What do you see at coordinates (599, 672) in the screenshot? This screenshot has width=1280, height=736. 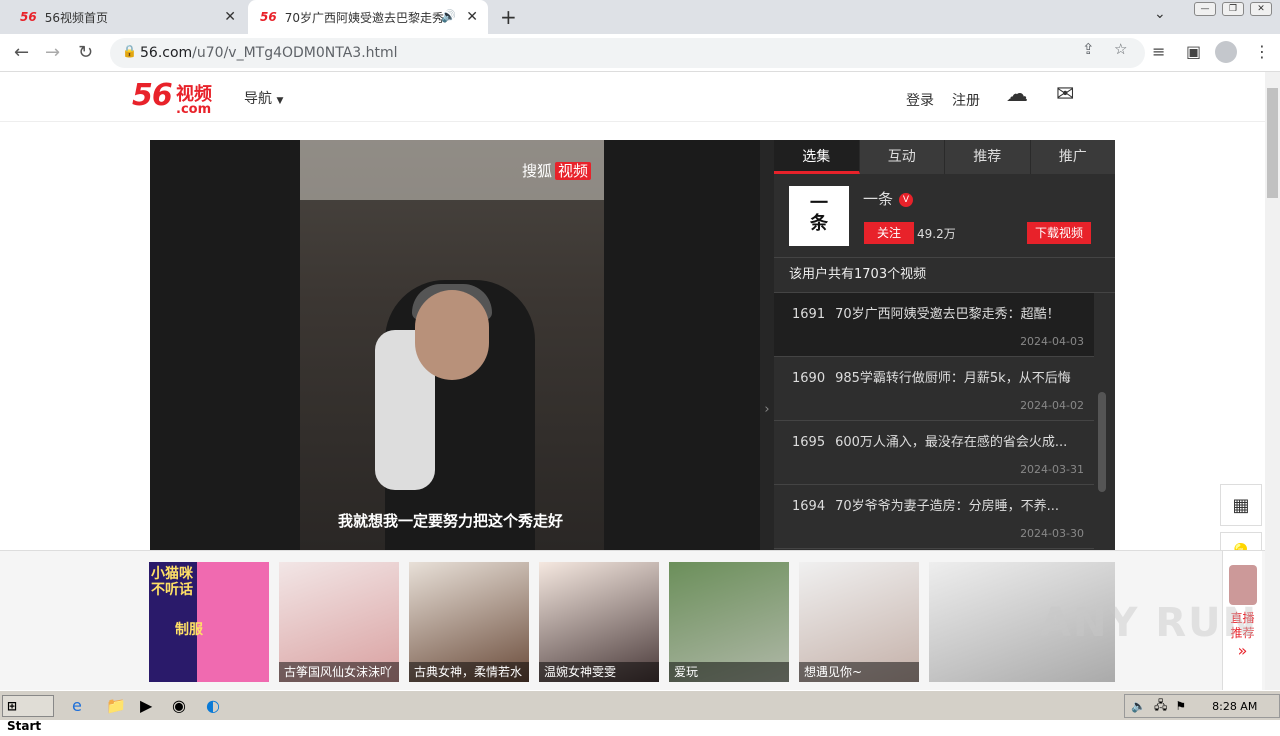 I see `recommend-caption: 温婉女神雯雯` at bounding box center [599, 672].